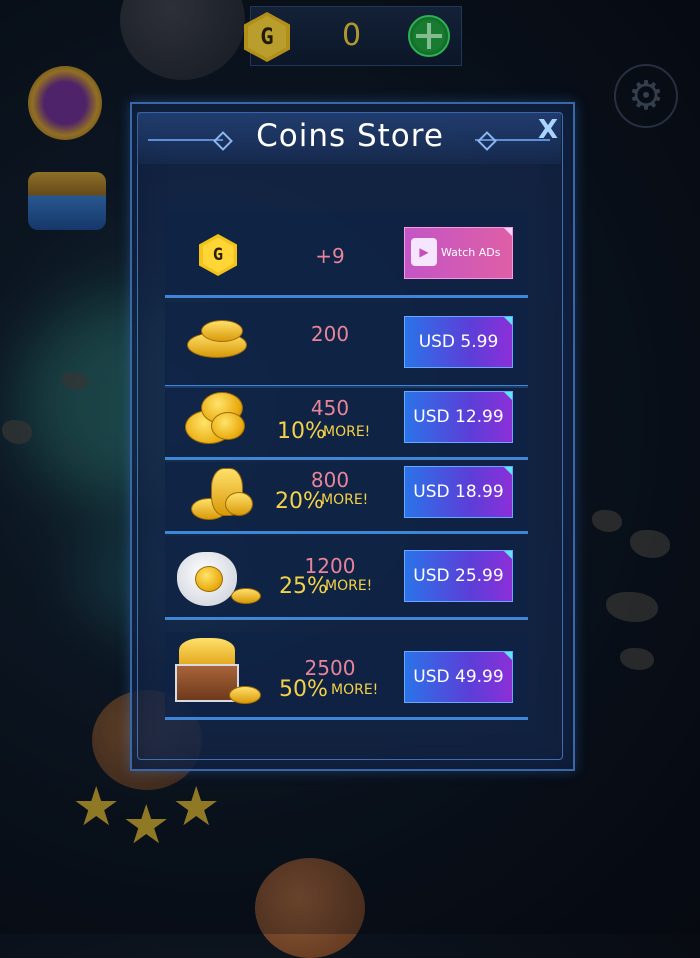 The image size is (700, 958). Describe the element at coordinates (299, 501) in the screenshot. I see `bonus-percent: 20%` at that location.